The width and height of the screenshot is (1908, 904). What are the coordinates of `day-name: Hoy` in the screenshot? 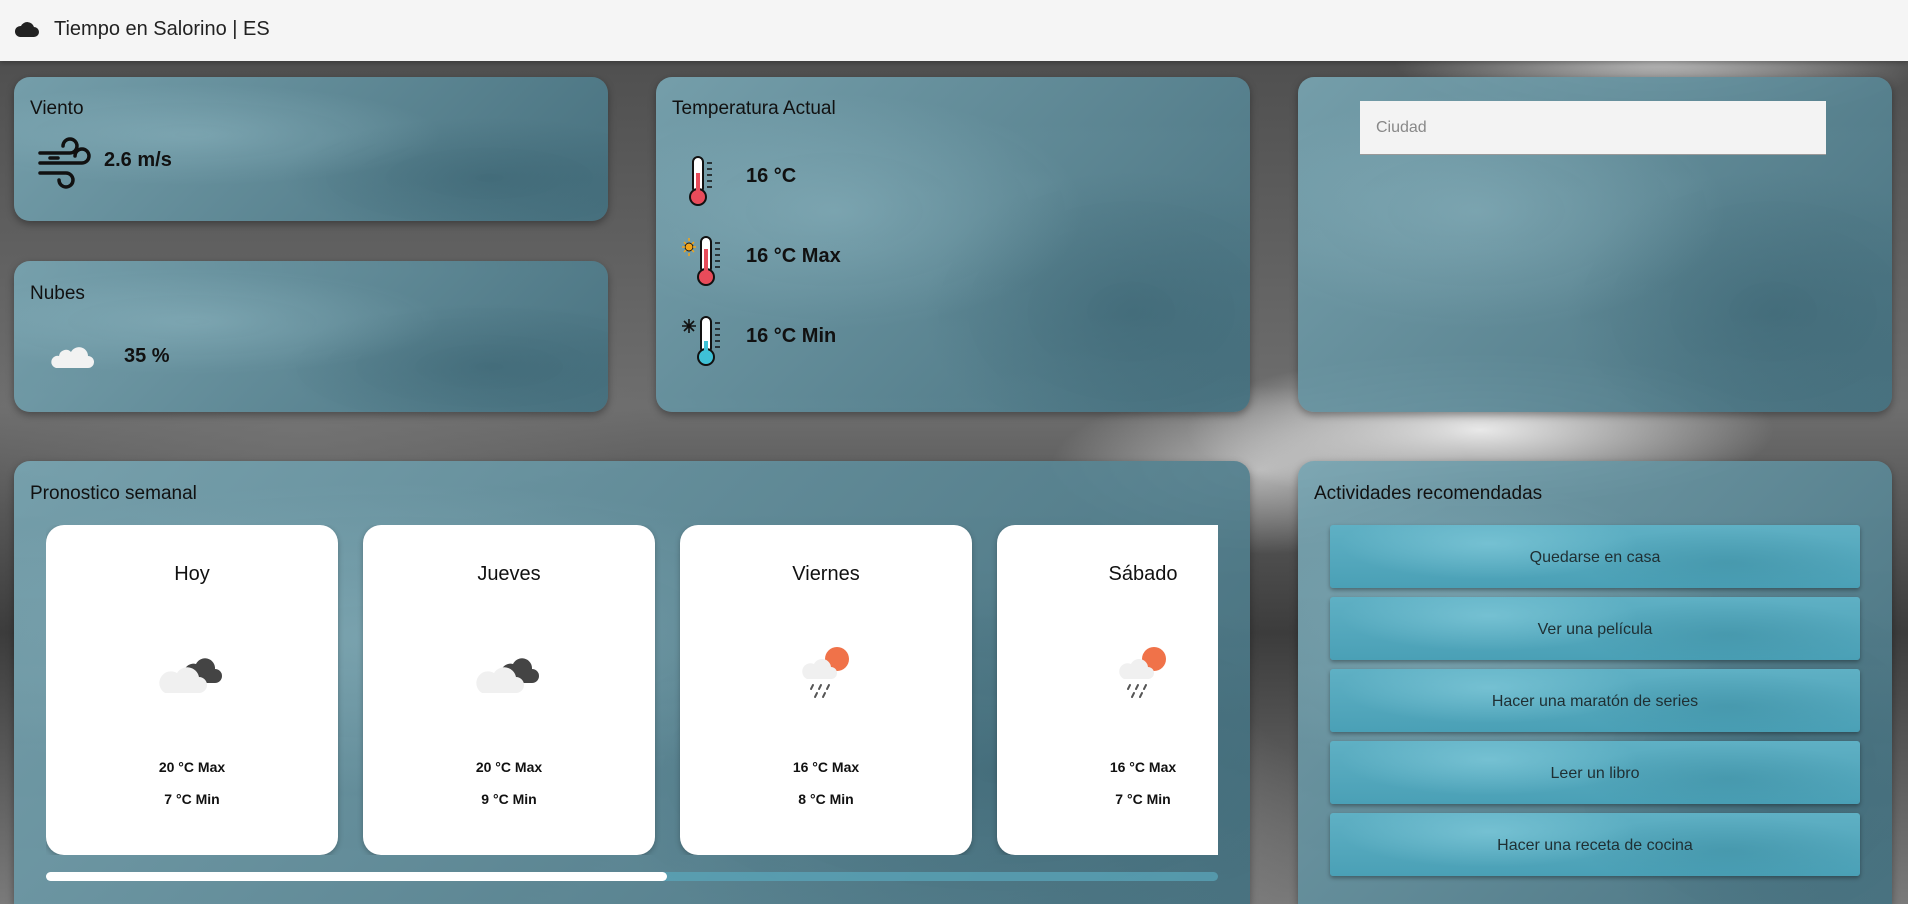 It's located at (192, 574).